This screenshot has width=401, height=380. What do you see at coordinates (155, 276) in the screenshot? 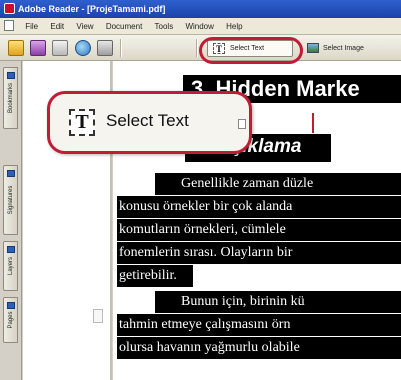
I see `text-line: getirebilir.` at bounding box center [155, 276].